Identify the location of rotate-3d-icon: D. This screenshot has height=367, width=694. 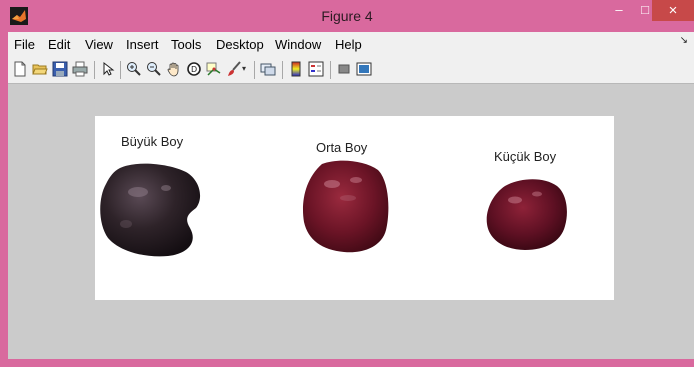
(194, 69).